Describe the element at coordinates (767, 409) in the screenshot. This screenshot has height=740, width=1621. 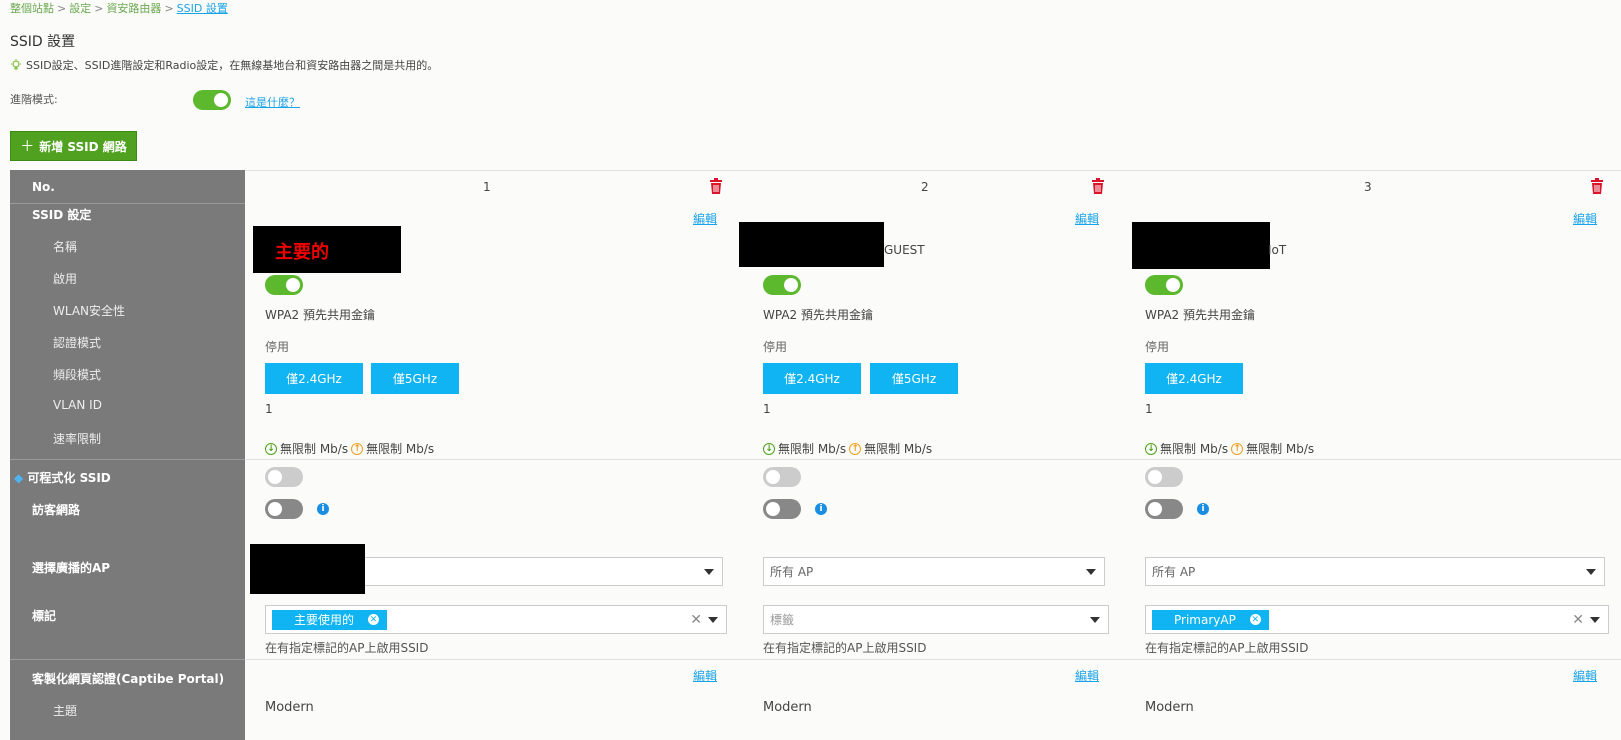
I see `ssid-2-vlan: 1` at that location.